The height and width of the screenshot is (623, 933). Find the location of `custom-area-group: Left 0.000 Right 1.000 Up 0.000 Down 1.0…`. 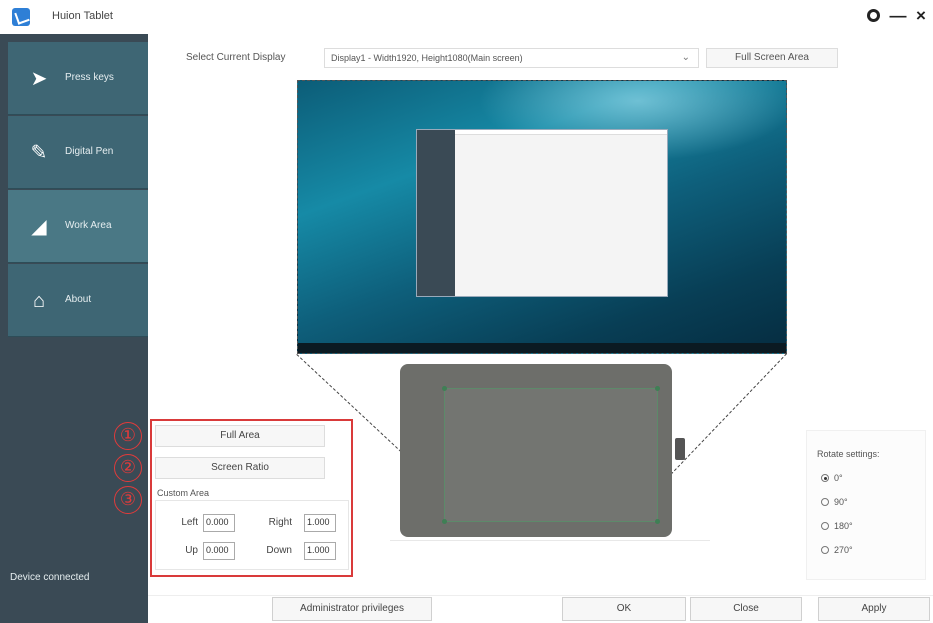

custom-area-group: Left 0.000 Right 1.000 Up 0.000 Down 1.0… is located at coordinates (252, 535).